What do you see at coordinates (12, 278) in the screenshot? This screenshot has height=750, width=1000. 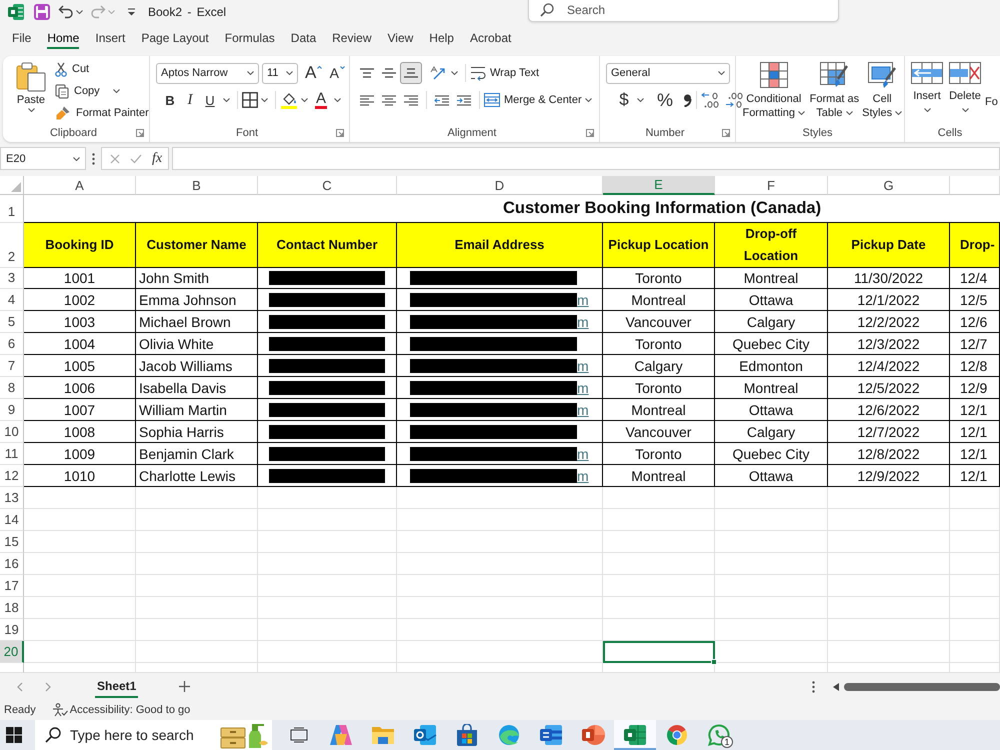 I see `row-header: 3` at bounding box center [12, 278].